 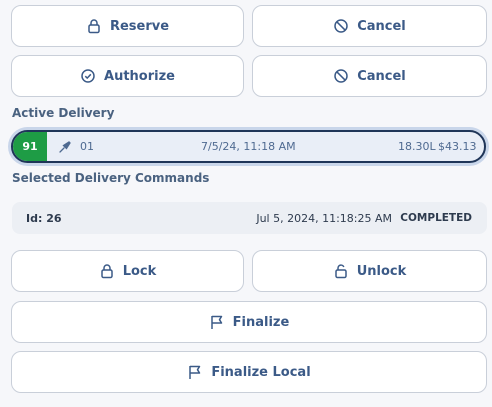 I want to click on reserve-button: Reserve, so click(x=127, y=26).